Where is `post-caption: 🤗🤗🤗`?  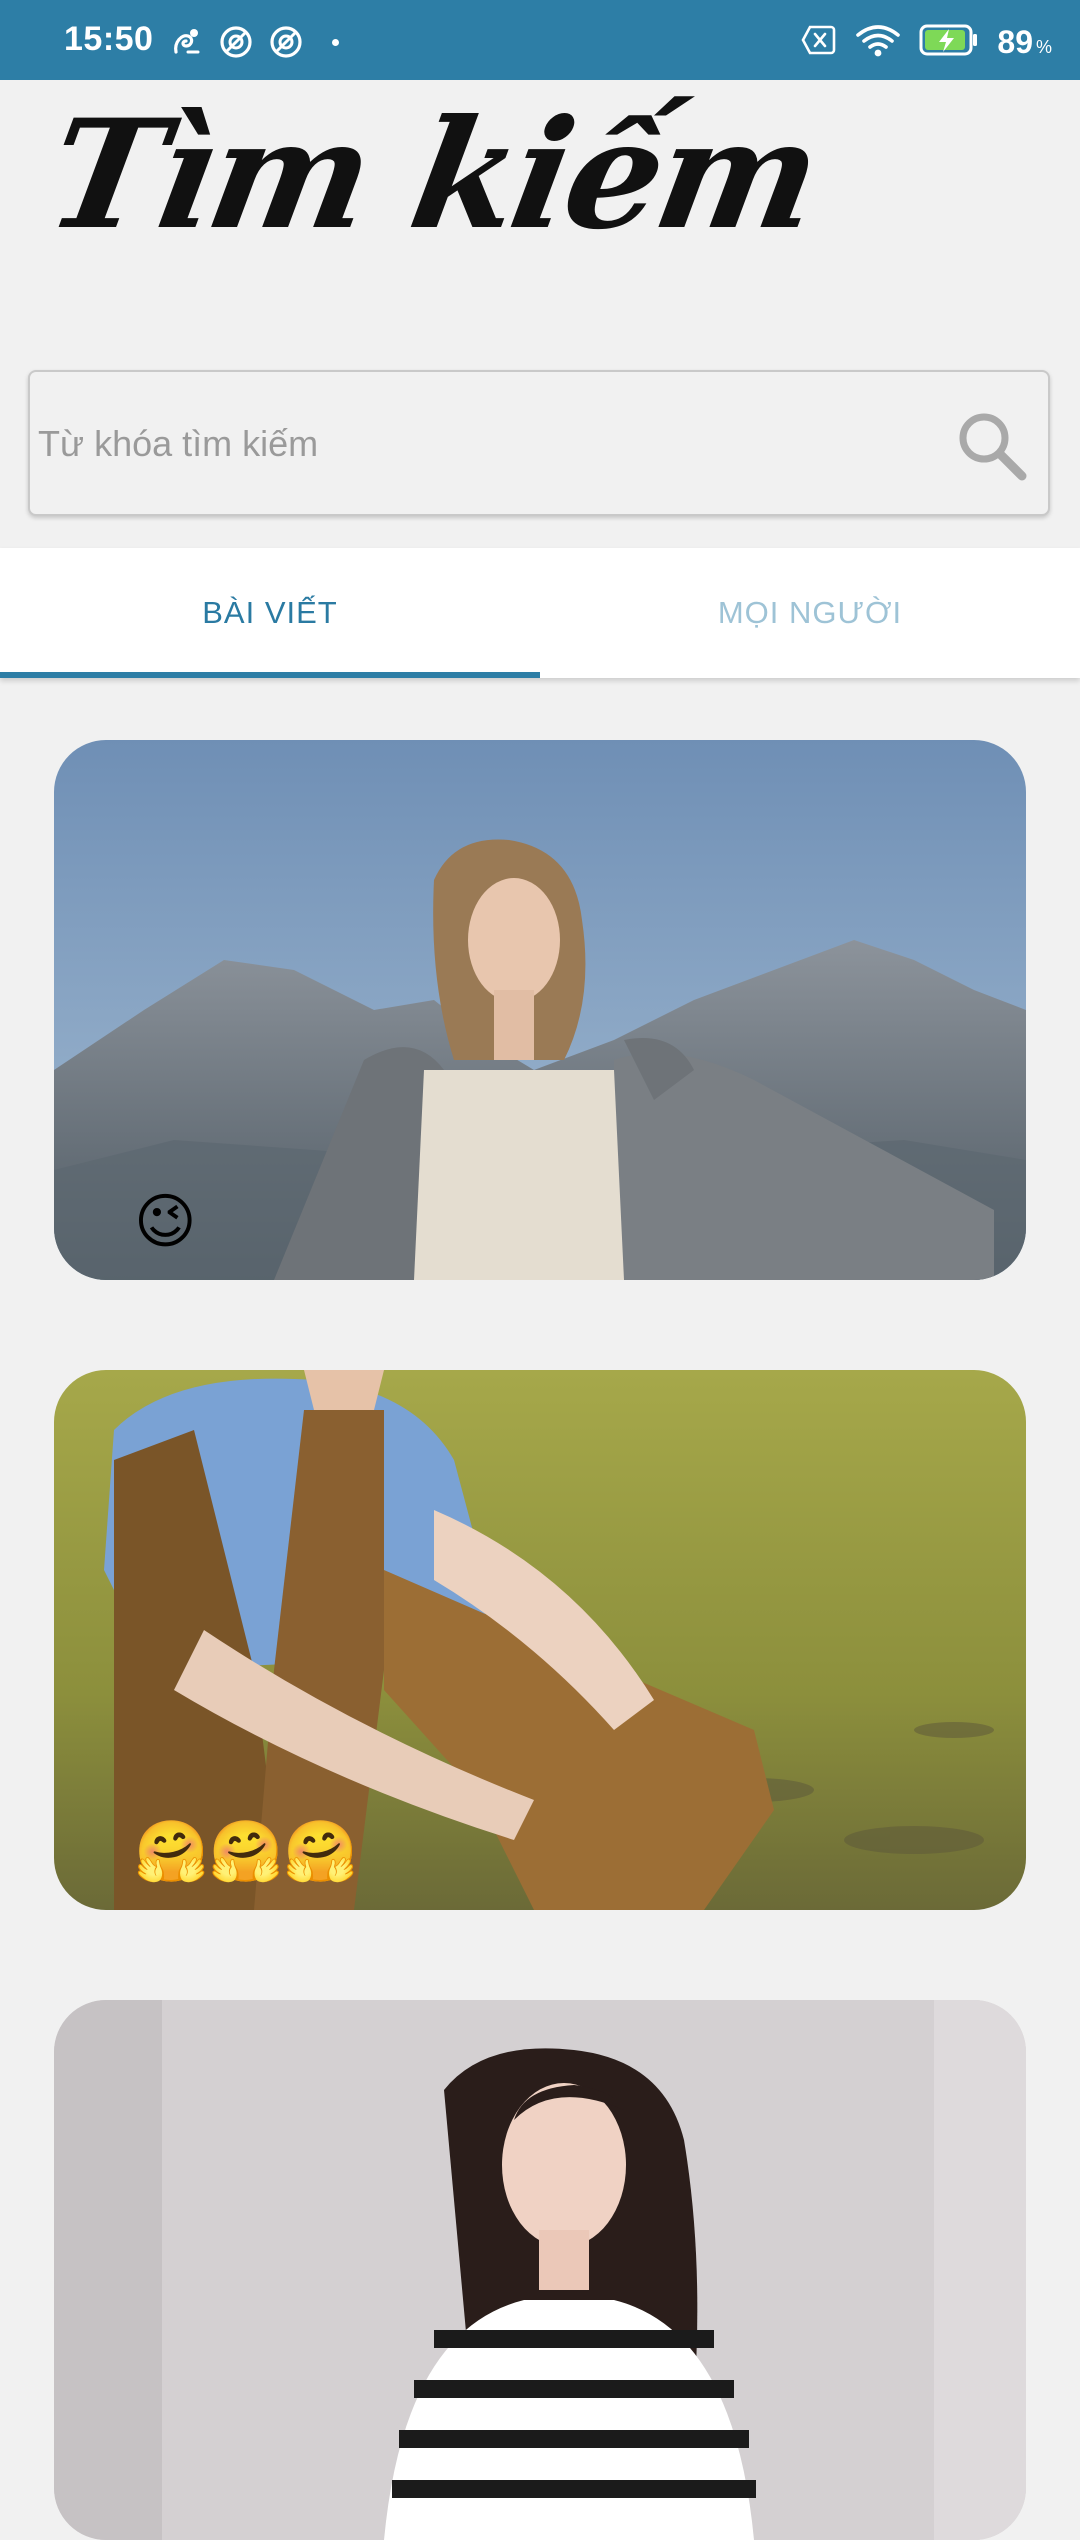 post-caption: 🤗🤗🤗 is located at coordinates (246, 1851).